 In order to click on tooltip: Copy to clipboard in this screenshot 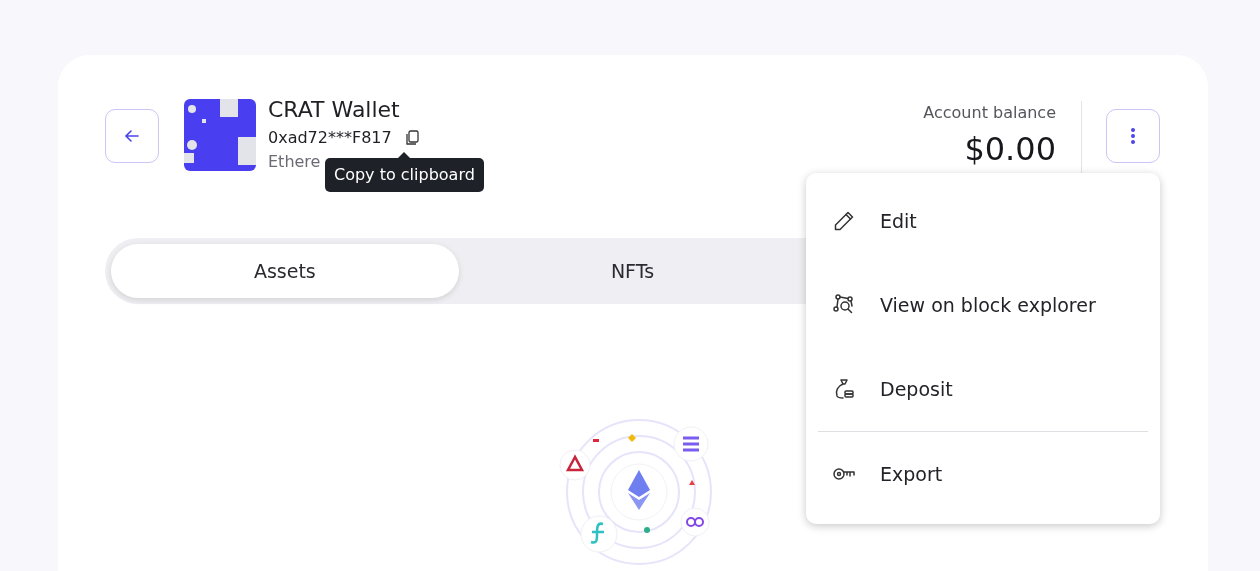, I will do `click(404, 175)`.